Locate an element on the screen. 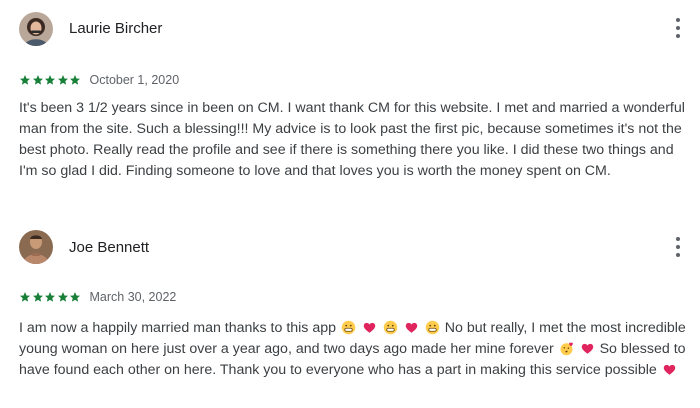 The width and height of the screenshot is (700, 408). review-meta: March 30, 2022 is located at coordinates (97, 297).